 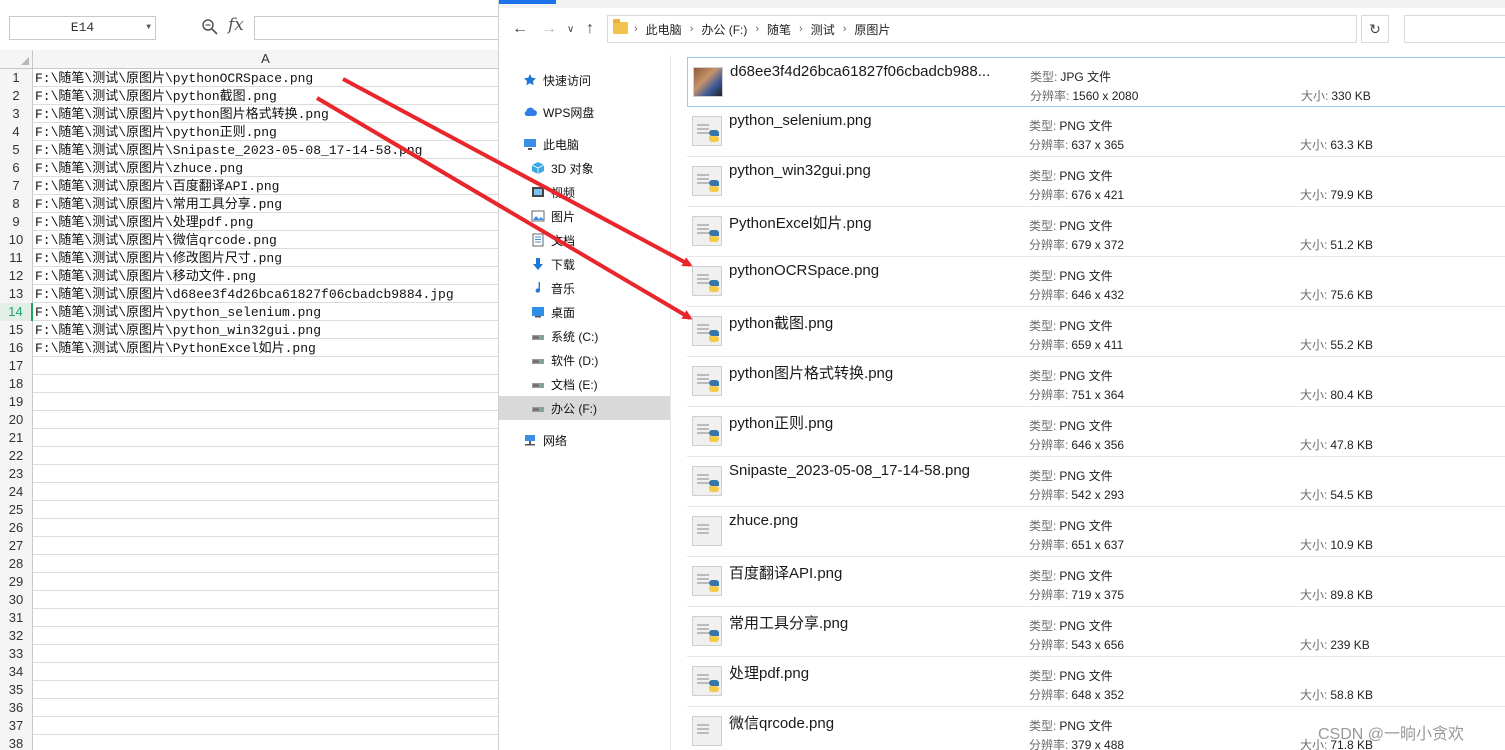 What do you see at coordinates (823, 29) in the screenshot?
I see `breadcrumb-item: 测试` at bounding box center [823, 29].